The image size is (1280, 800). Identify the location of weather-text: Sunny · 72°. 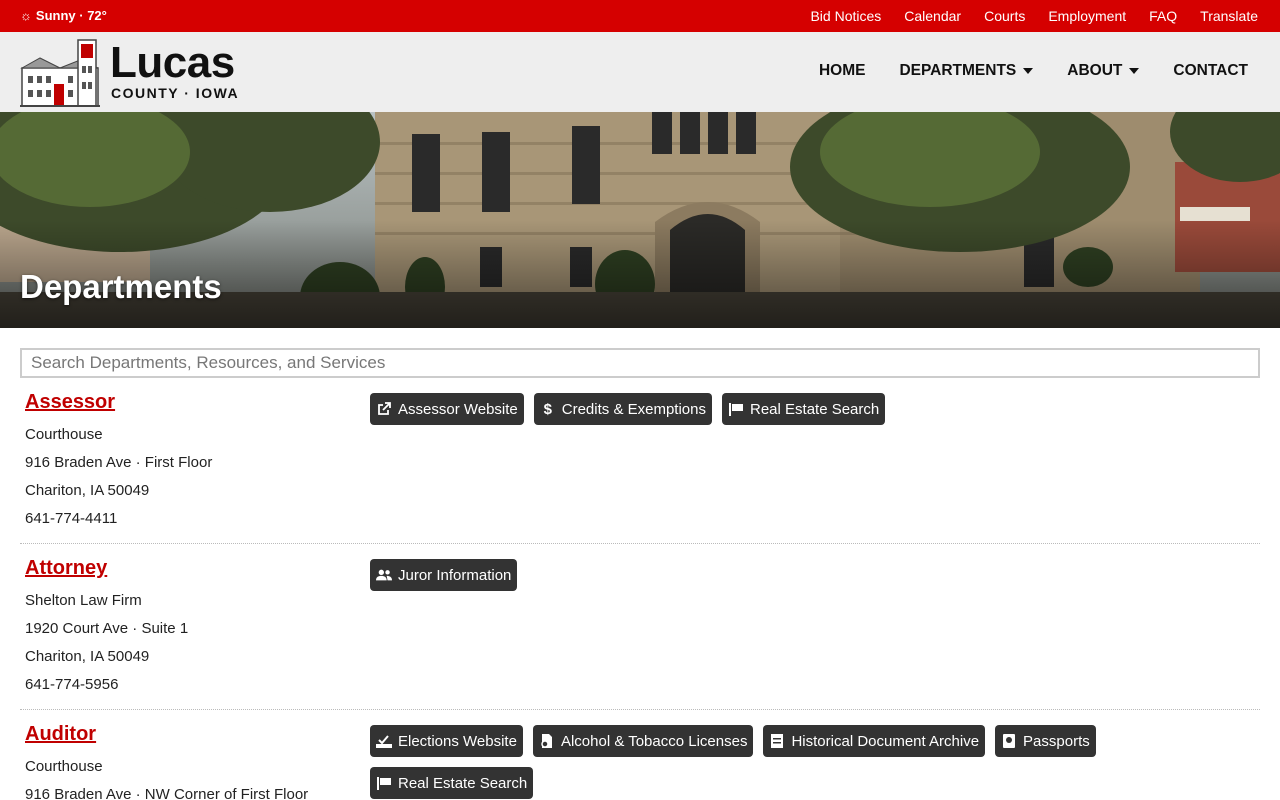
(71, 15).